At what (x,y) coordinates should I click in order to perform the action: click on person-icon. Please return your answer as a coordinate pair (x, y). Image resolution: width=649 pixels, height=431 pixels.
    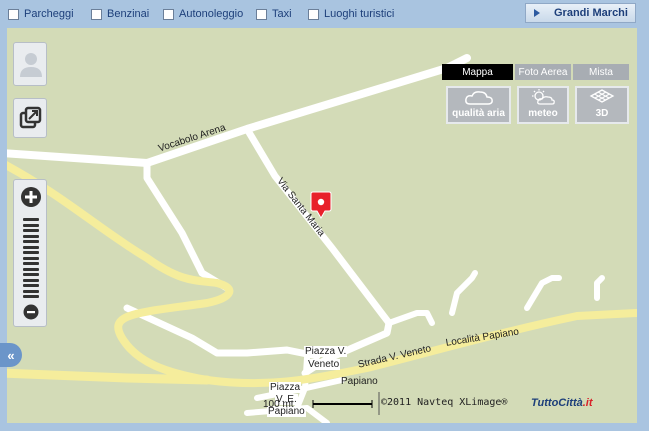
    Looking at the image, I should click on (31, 65).